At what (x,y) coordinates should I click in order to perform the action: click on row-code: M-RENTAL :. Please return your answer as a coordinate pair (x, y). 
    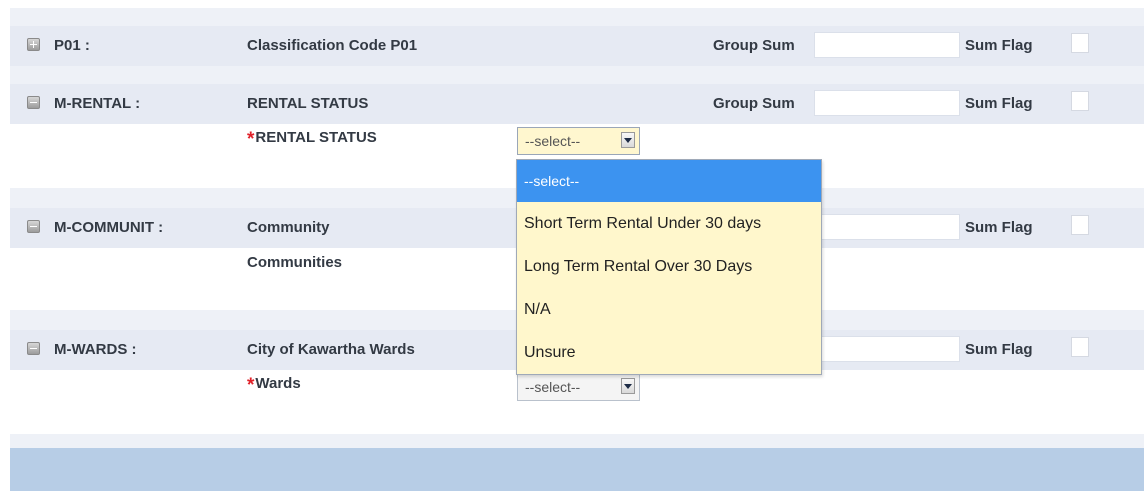
    Looking at the image, I should click on (97, 103).